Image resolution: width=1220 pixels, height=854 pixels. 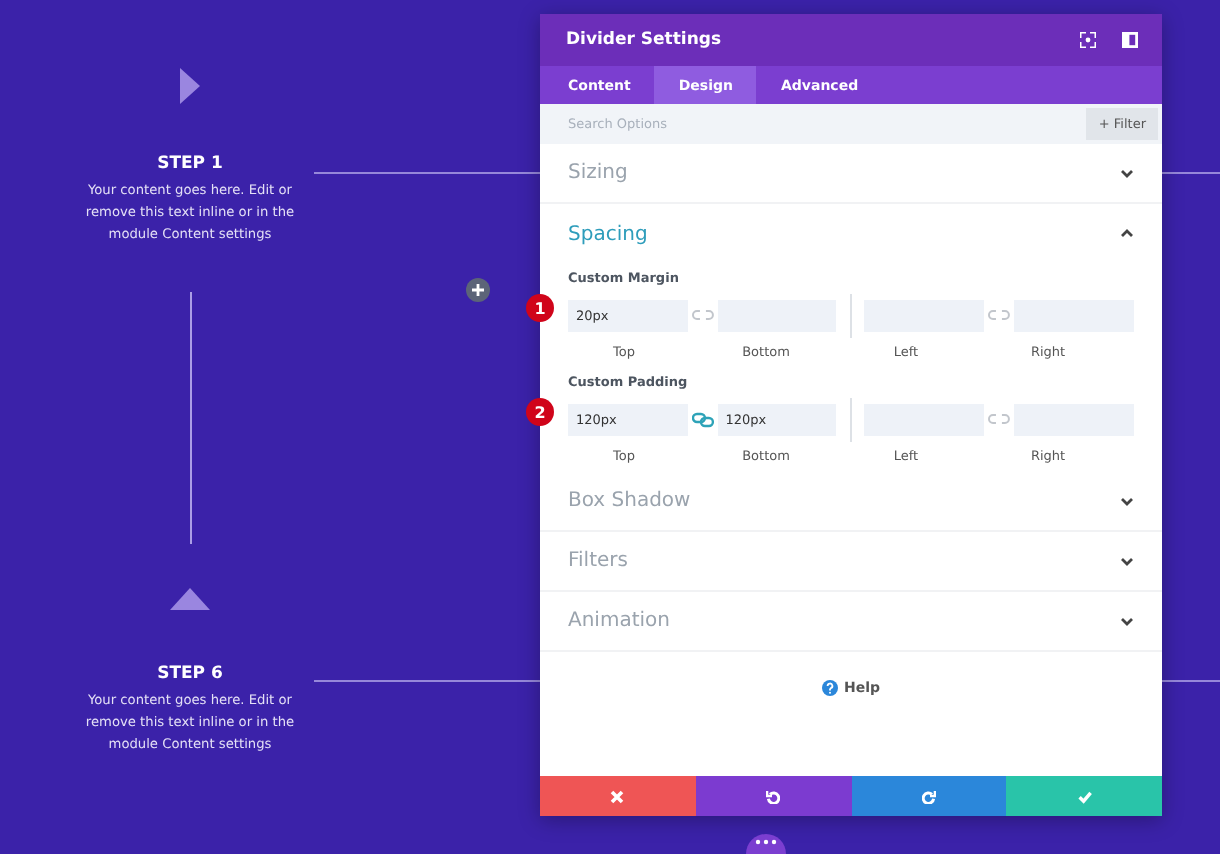 I want to click on add-icon, so click(x=478, y=290).